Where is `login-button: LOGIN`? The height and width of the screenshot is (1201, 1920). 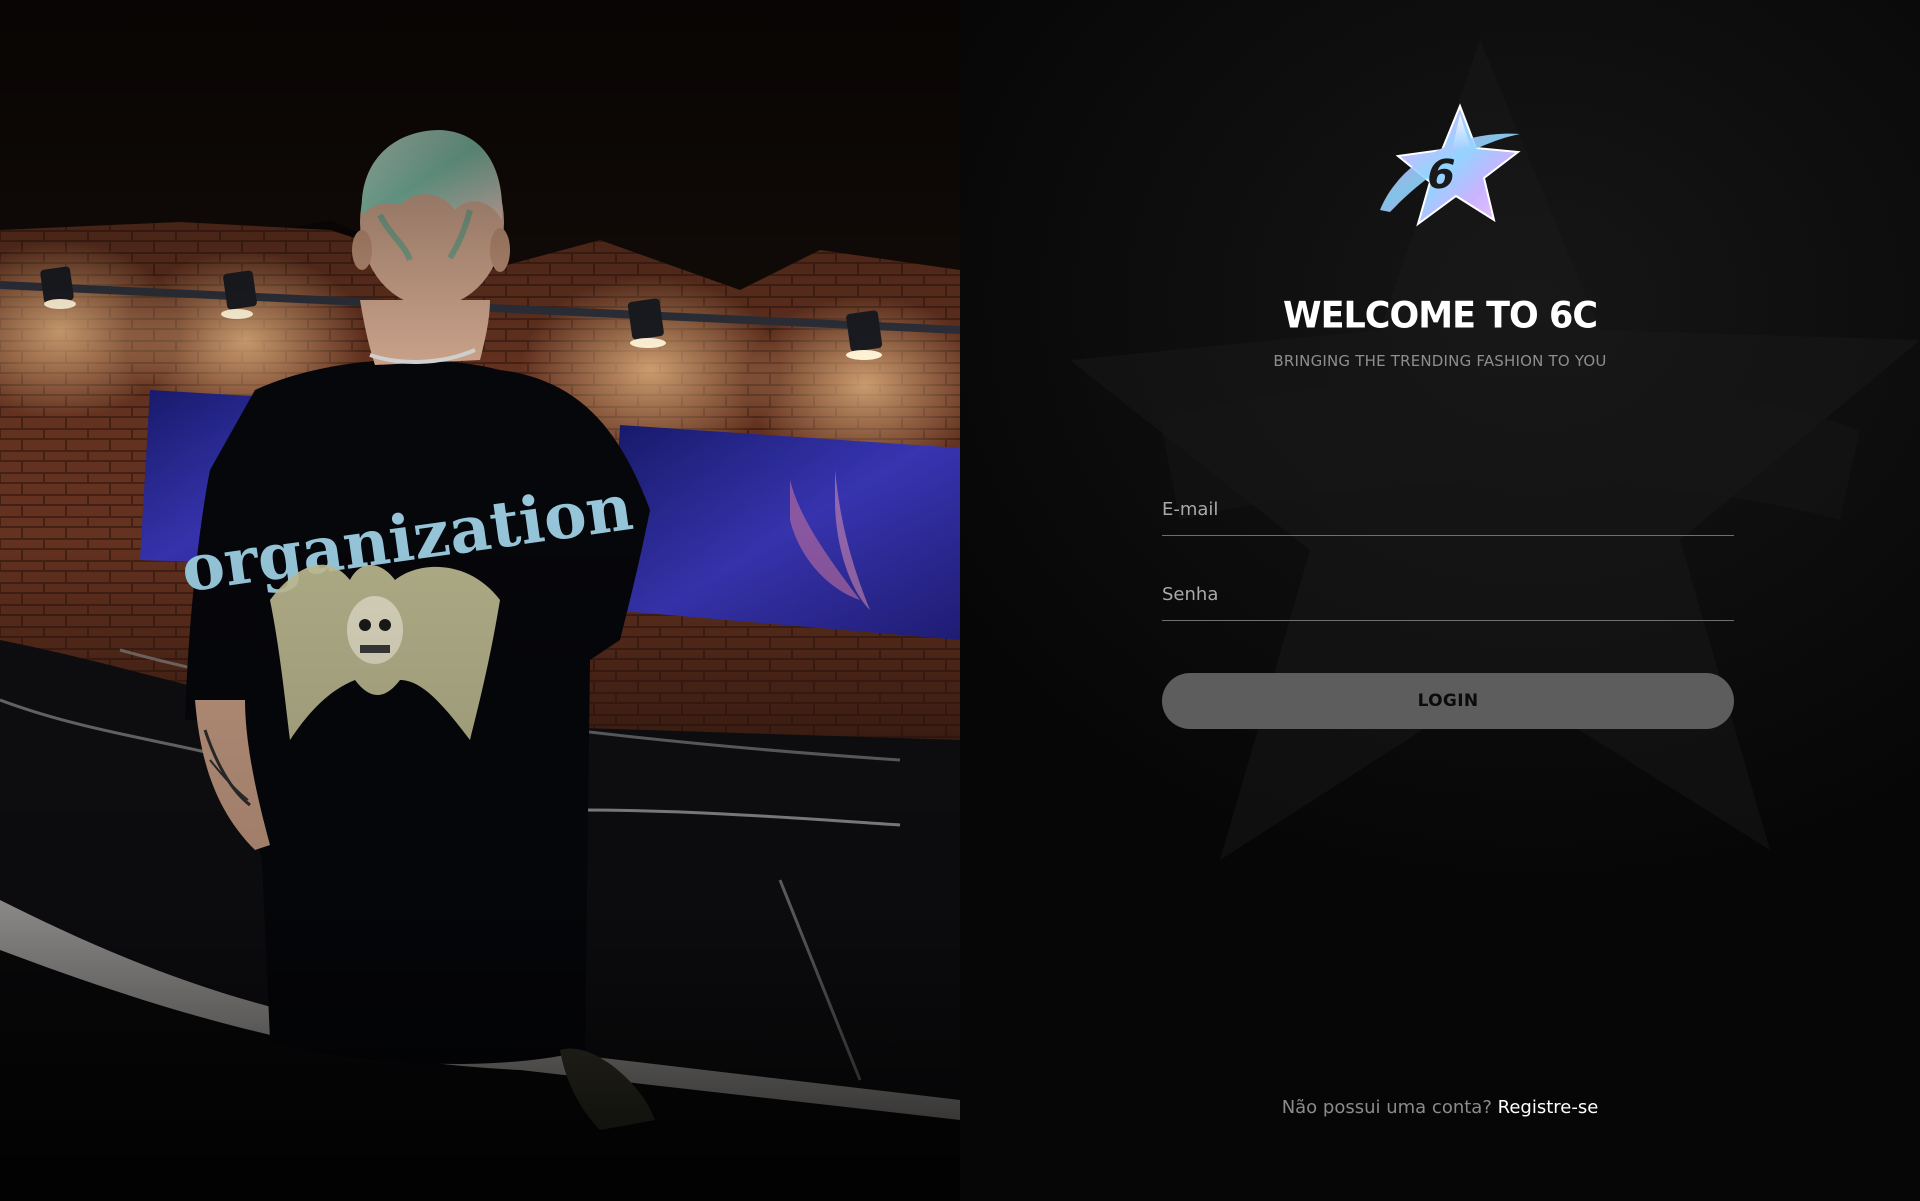 login-button: LOGIN is located at coordinates (1448, 701).